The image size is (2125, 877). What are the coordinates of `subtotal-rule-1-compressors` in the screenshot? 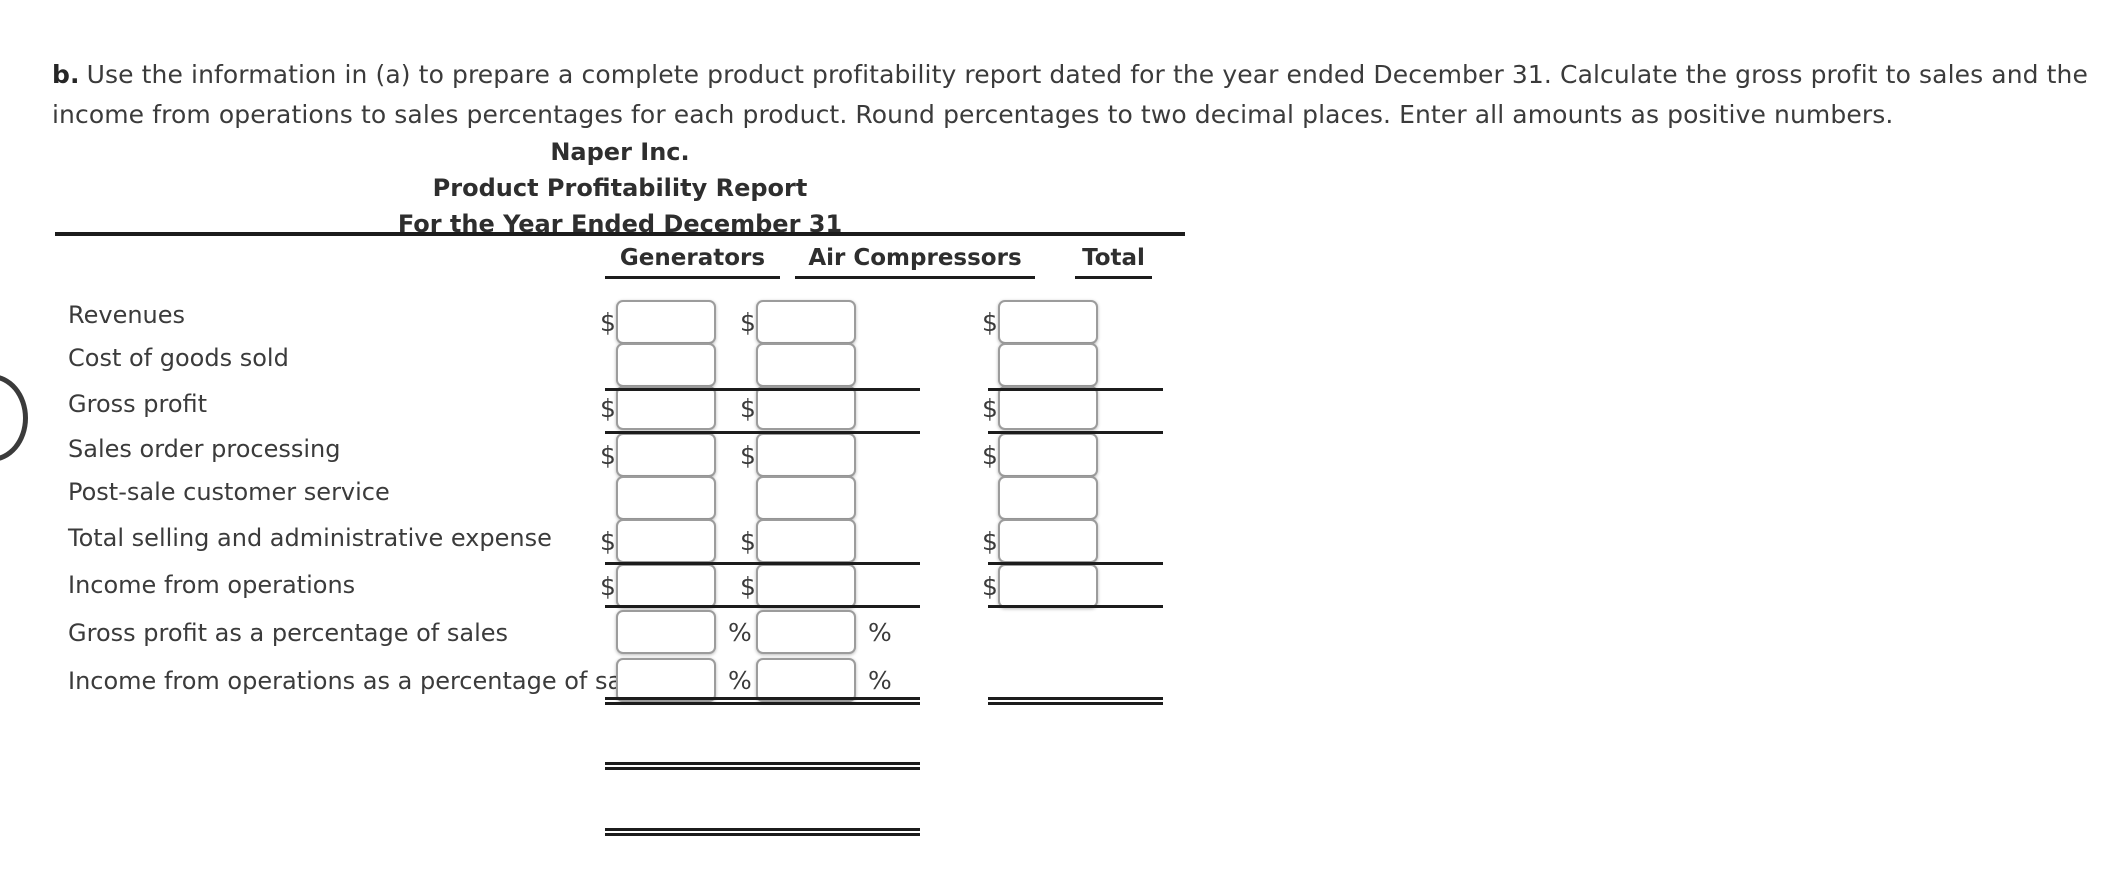 It's located at (832, 432).